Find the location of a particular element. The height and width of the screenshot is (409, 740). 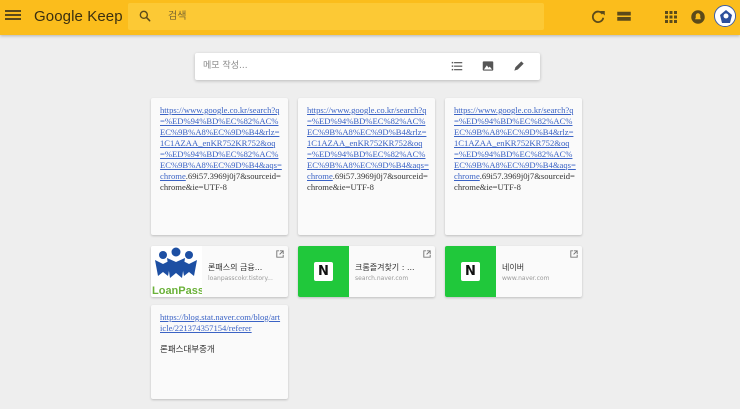

link-url: search.naver.com is located at coordinates (382, 278).